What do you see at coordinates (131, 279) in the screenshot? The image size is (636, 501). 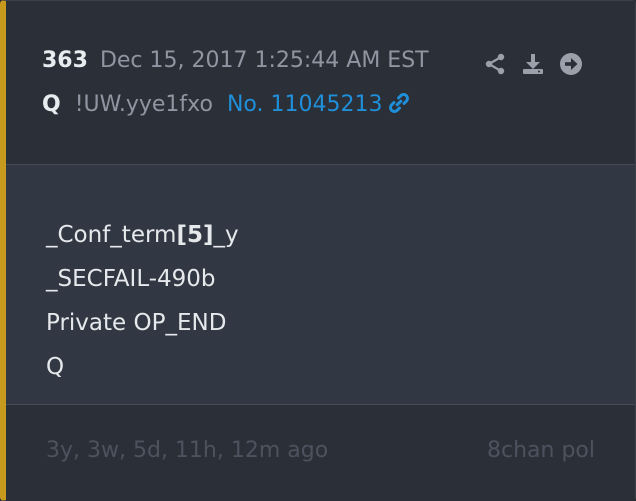 I see `message-line-2: _SECFAIL-490b` at bounding box center [131, 279].